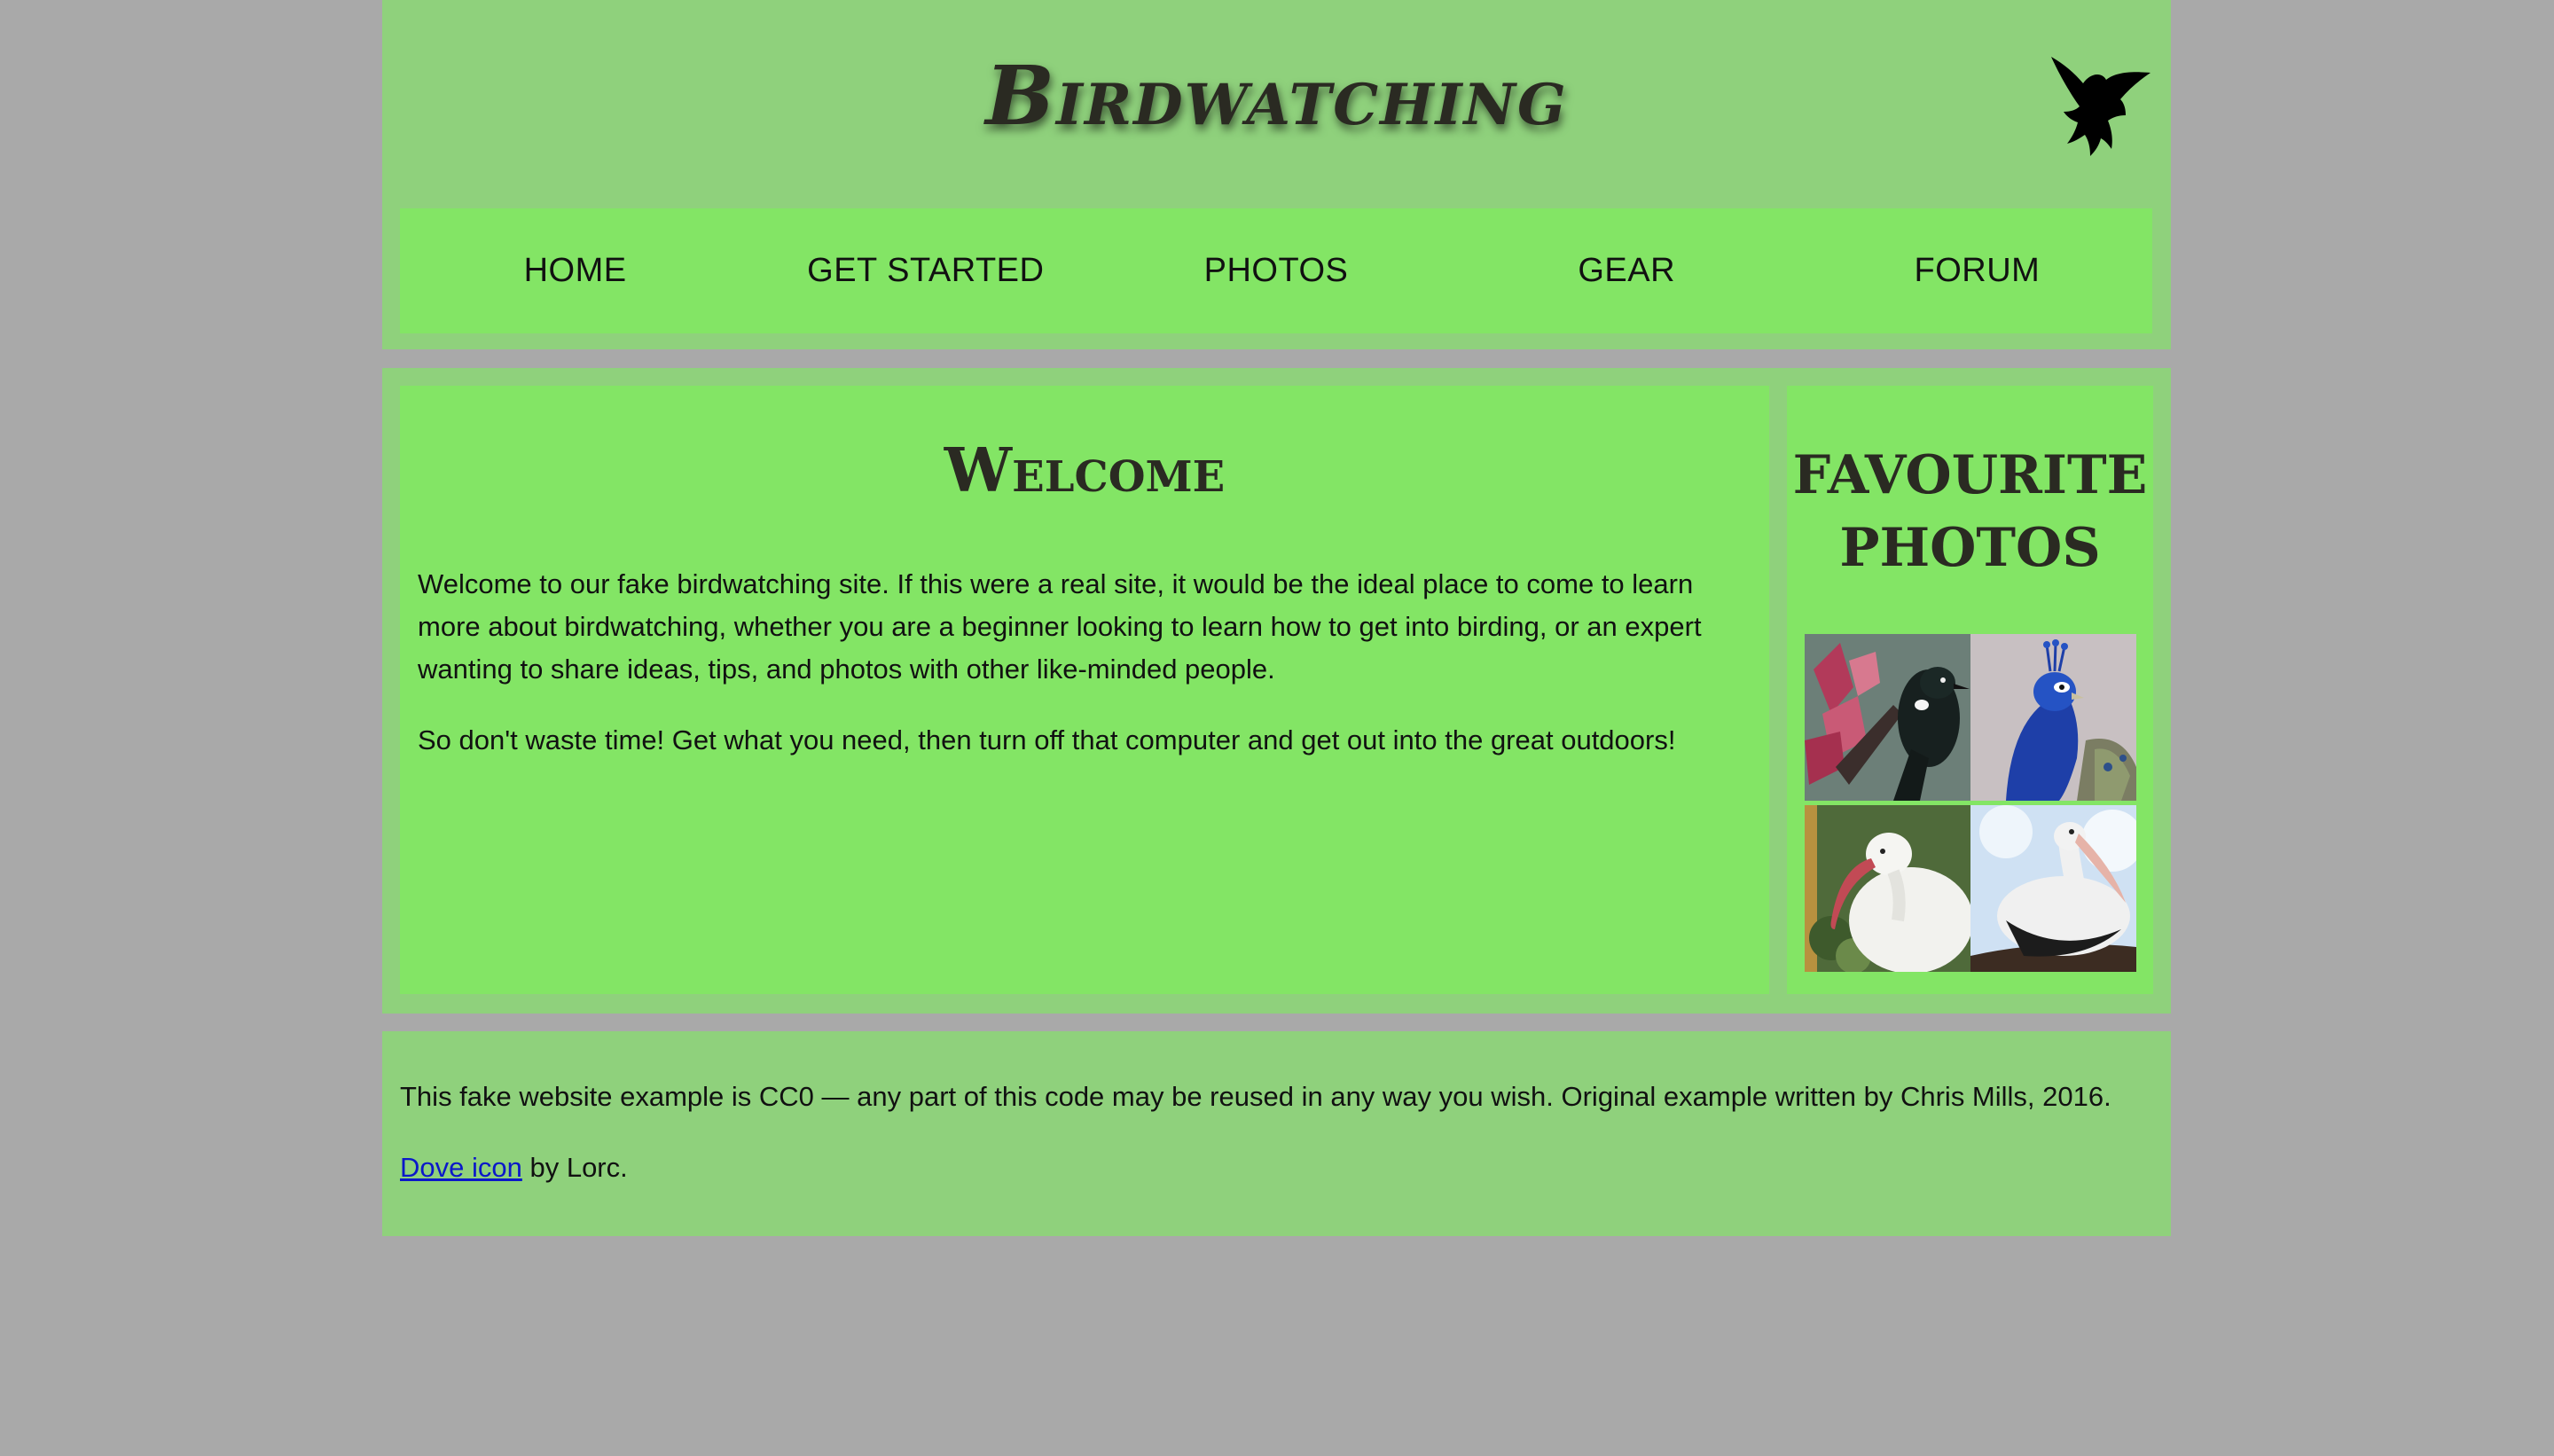 The height and width of the screenshot is (1456, 2554). I want to click on credit-suffix: by Lorc., so click(574, 1167).